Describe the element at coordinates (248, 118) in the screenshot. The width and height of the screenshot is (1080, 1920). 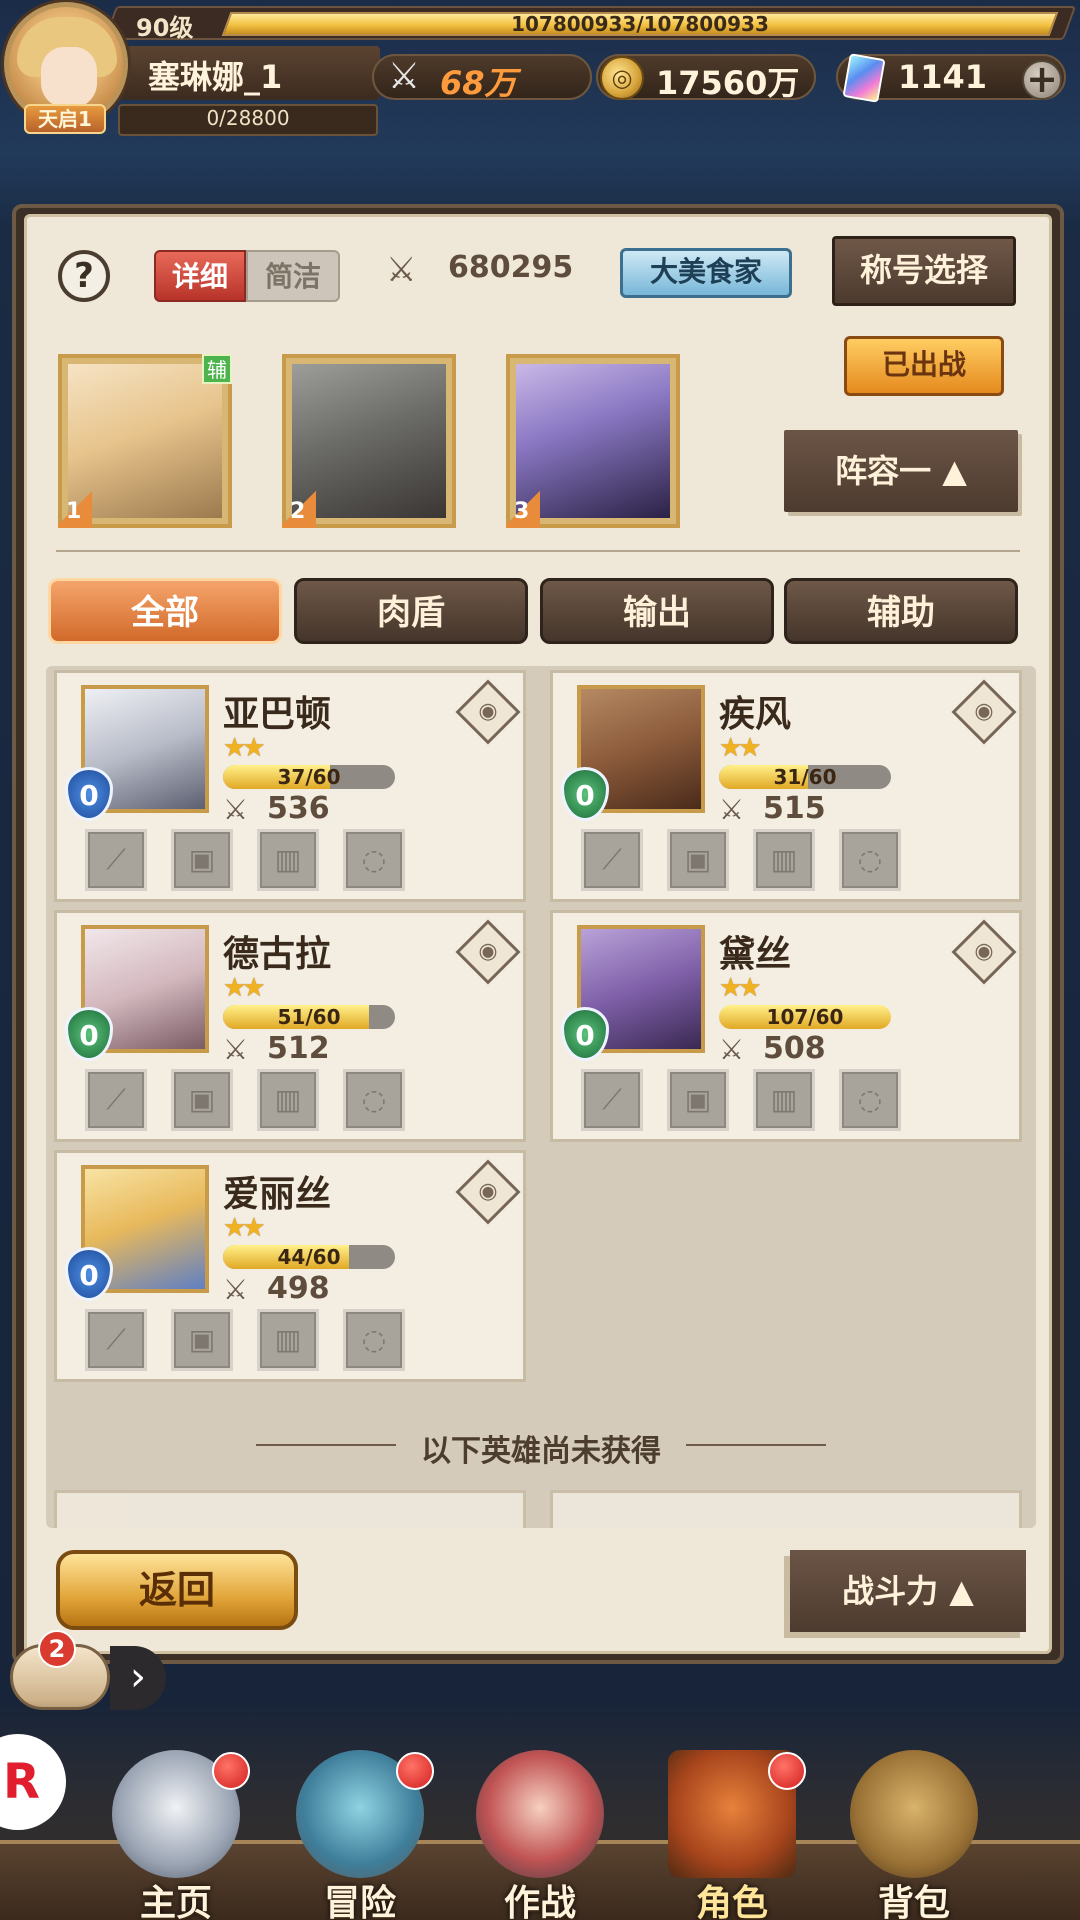
I see `stamina-text: 0/28800` at that location.